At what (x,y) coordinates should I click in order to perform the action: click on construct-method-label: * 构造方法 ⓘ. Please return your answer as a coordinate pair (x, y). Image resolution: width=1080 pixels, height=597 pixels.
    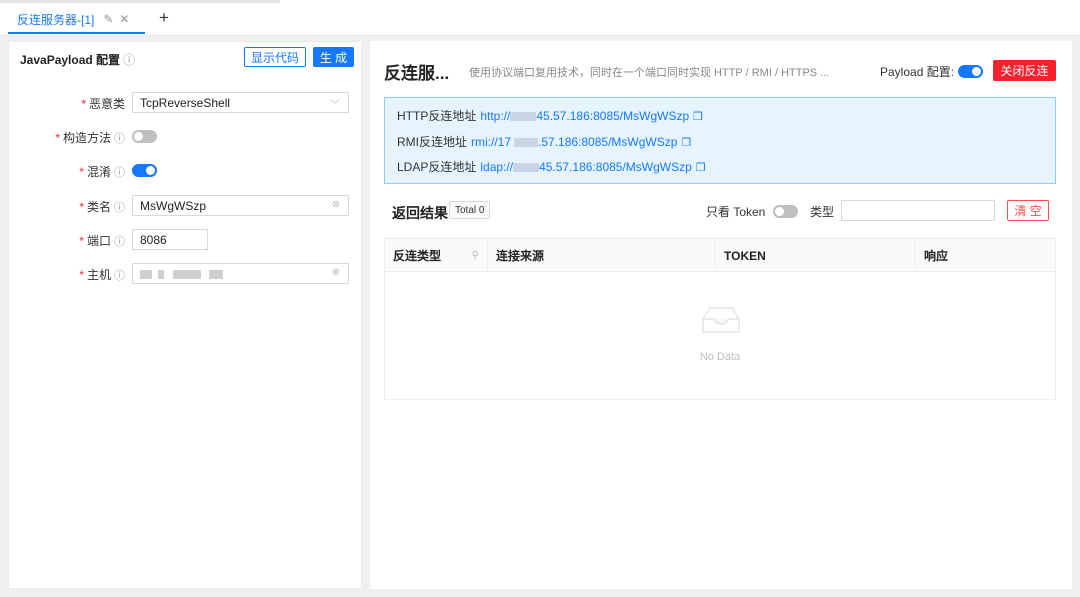
    Looking at the image, I should click on (90, 137).